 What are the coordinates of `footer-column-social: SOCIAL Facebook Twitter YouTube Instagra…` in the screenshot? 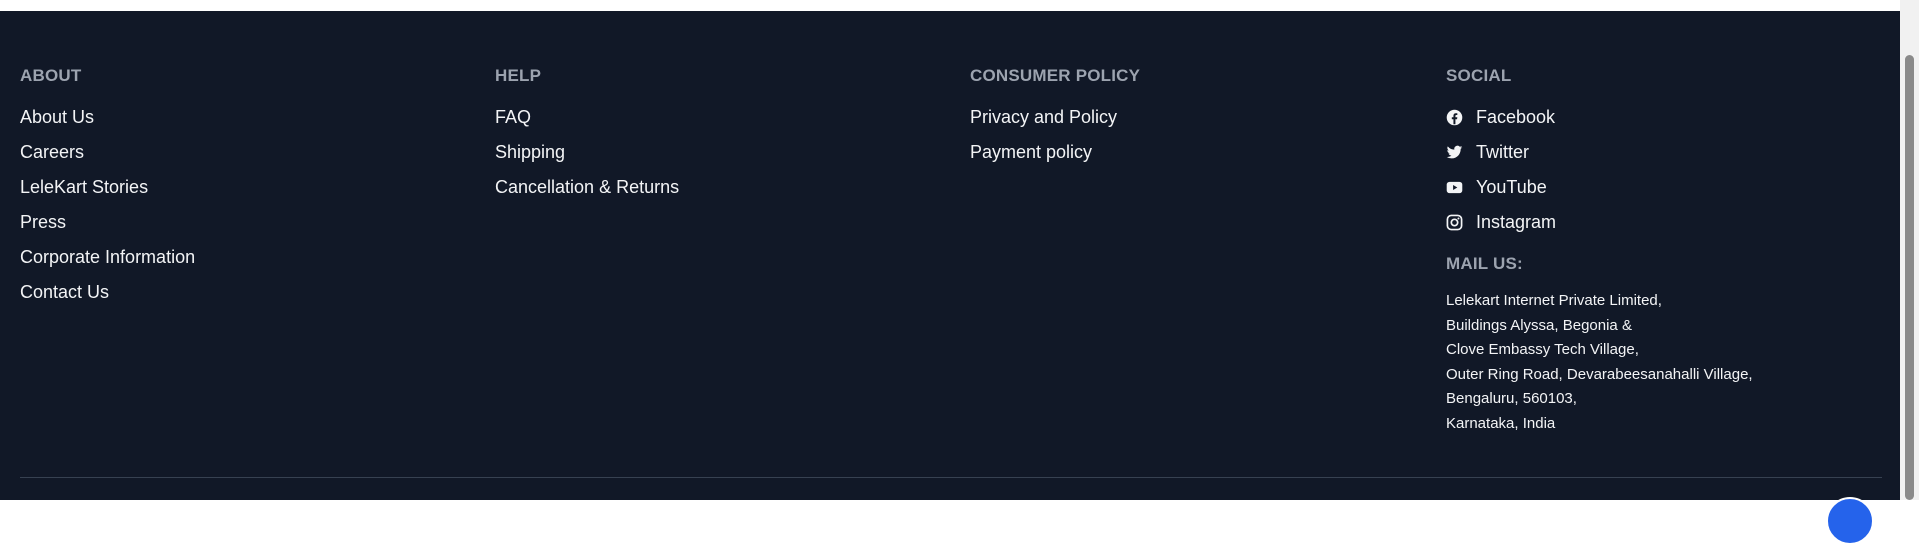 It's located at (1599, 250).